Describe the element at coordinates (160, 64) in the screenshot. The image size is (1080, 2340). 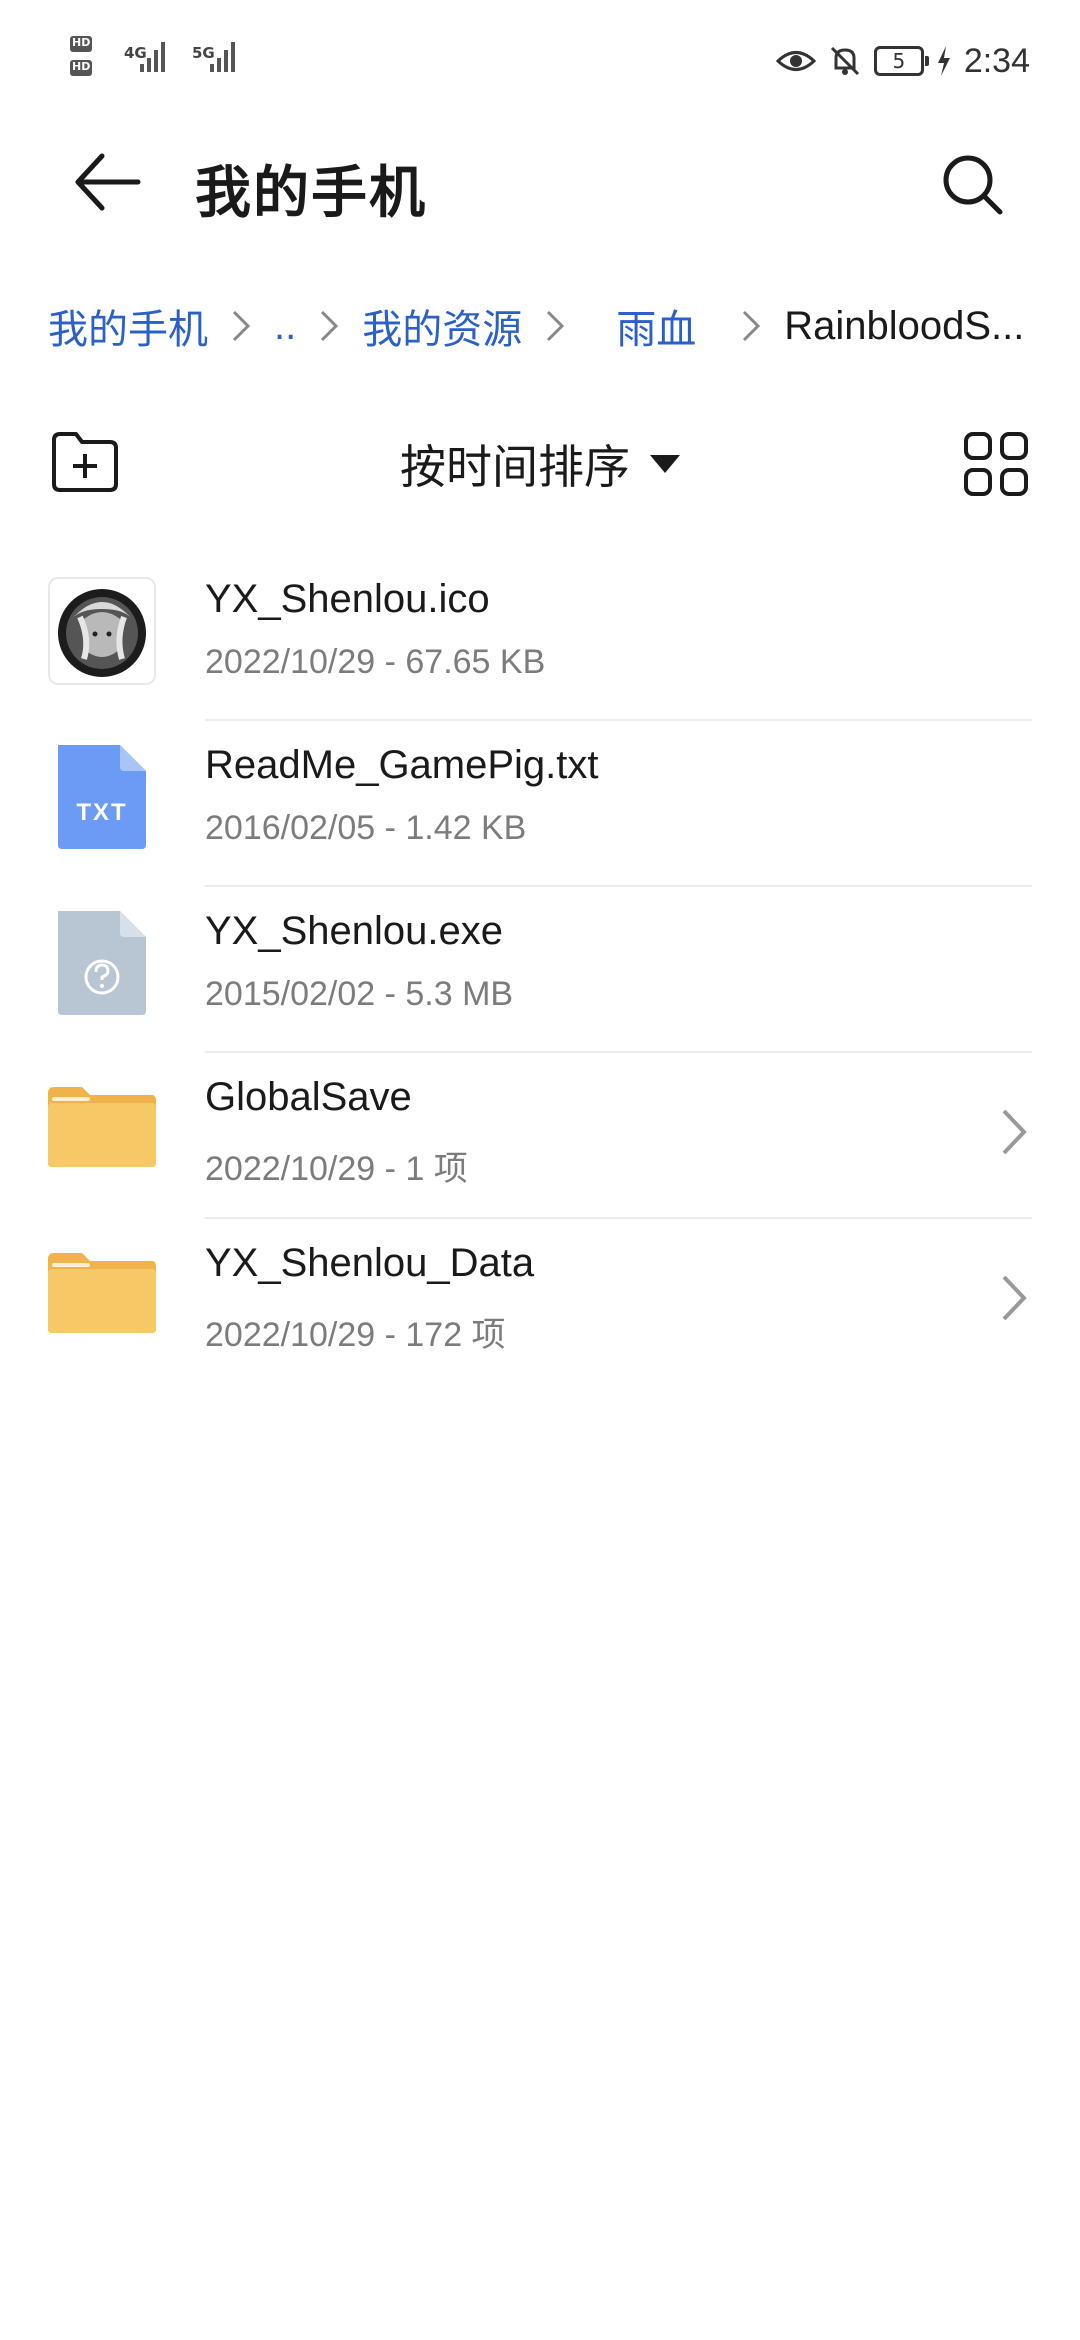
I see `status-bar-left: HD 1 HD 2 4G 5G` at that location.